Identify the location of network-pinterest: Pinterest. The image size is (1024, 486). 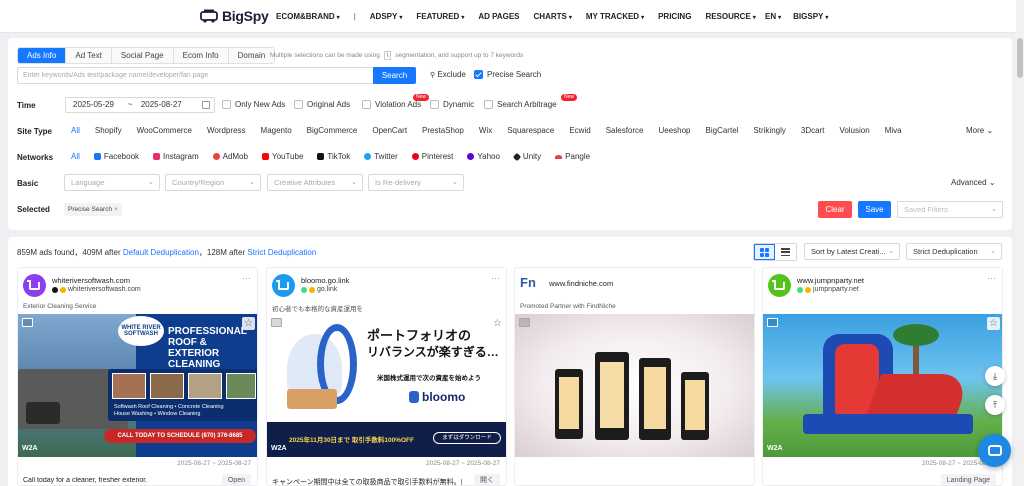
(432, 156).